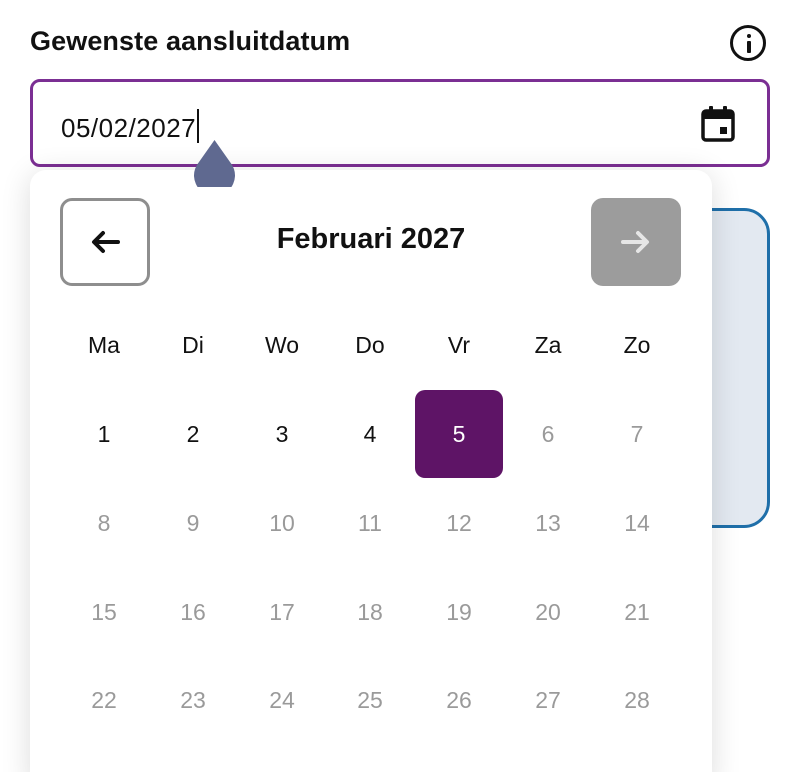 The width and height of the screenshot is (800, 772). I want to click on arrow-right-icon, so click(635, 242).